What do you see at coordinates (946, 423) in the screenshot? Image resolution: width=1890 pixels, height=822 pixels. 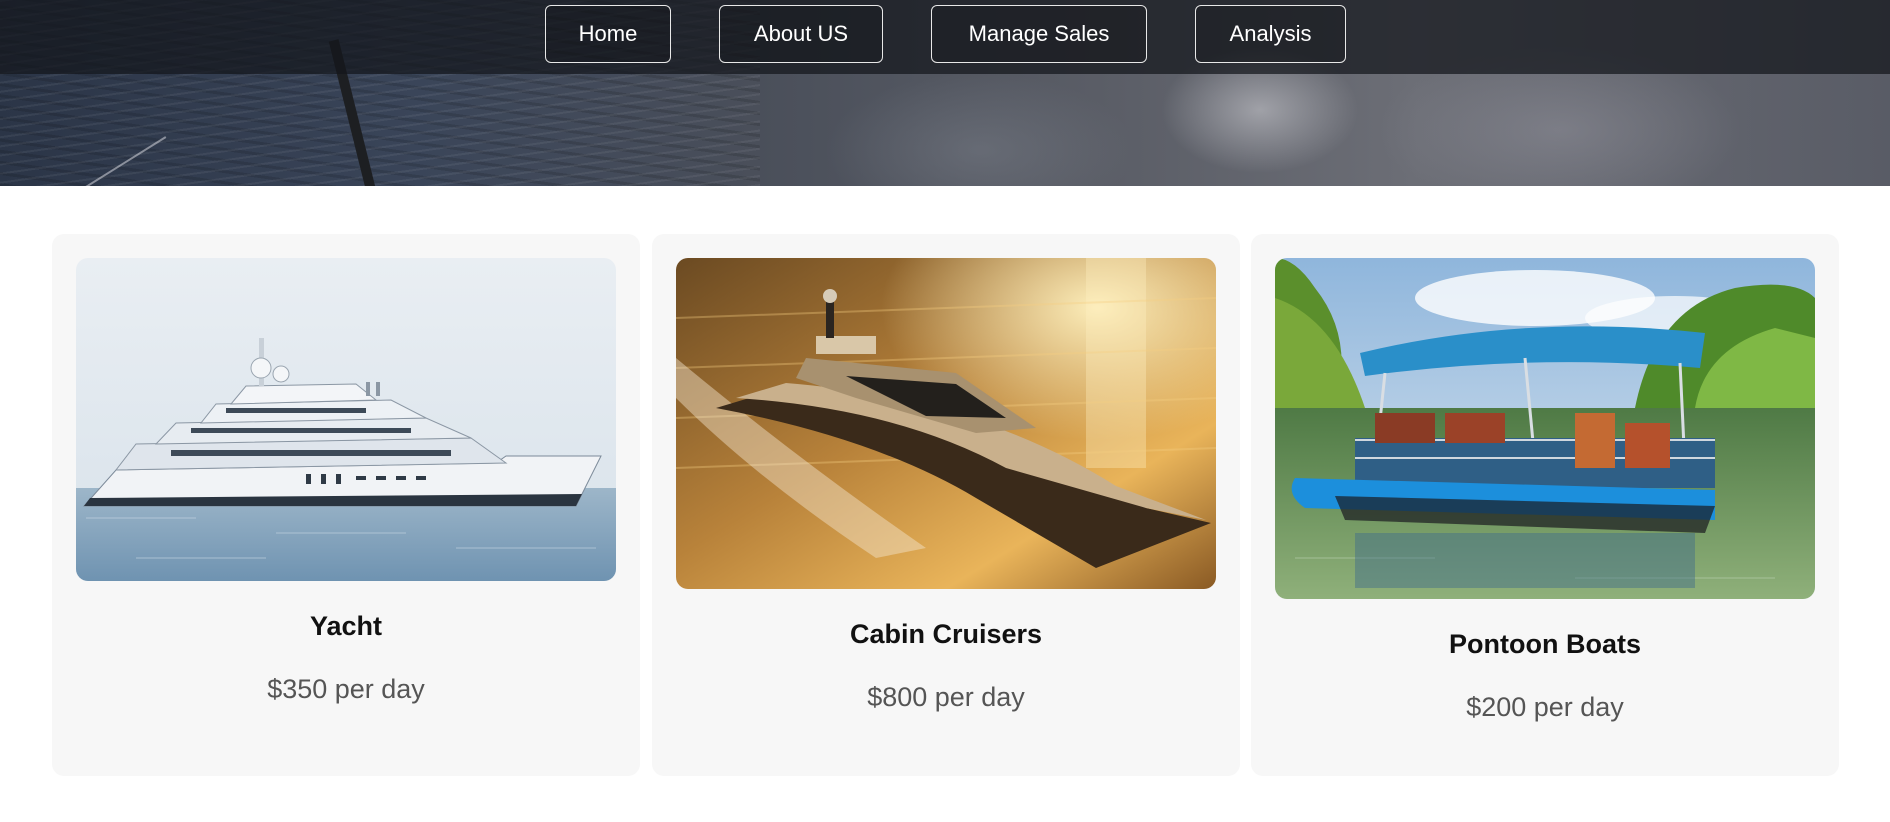 I see `cabin-cruiser-photo` at bounding box center [946, 423].